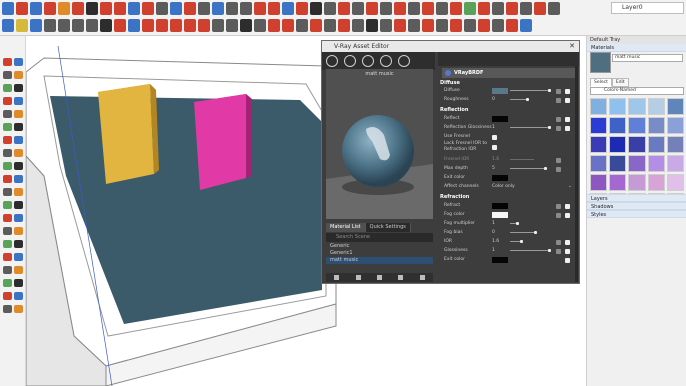 Image resolution: width=686 pixels, height=386 pixels. What do you see at coordinates (7, 179) in the screenshot?
I see `orbit-tool-icon` at bounding box center [7, 179].